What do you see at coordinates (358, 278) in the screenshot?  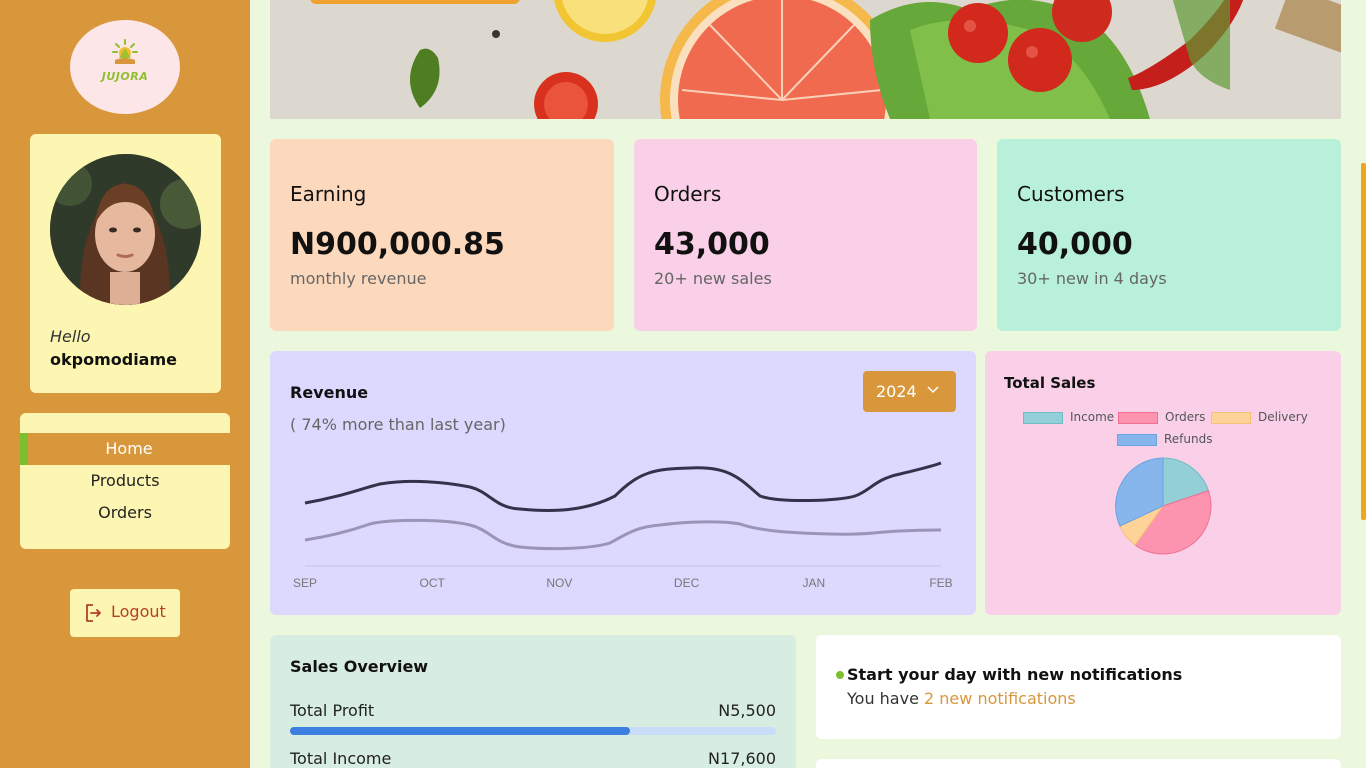 I see `stat-subtitle: monthly revenue` at bounding box center [358, 278].